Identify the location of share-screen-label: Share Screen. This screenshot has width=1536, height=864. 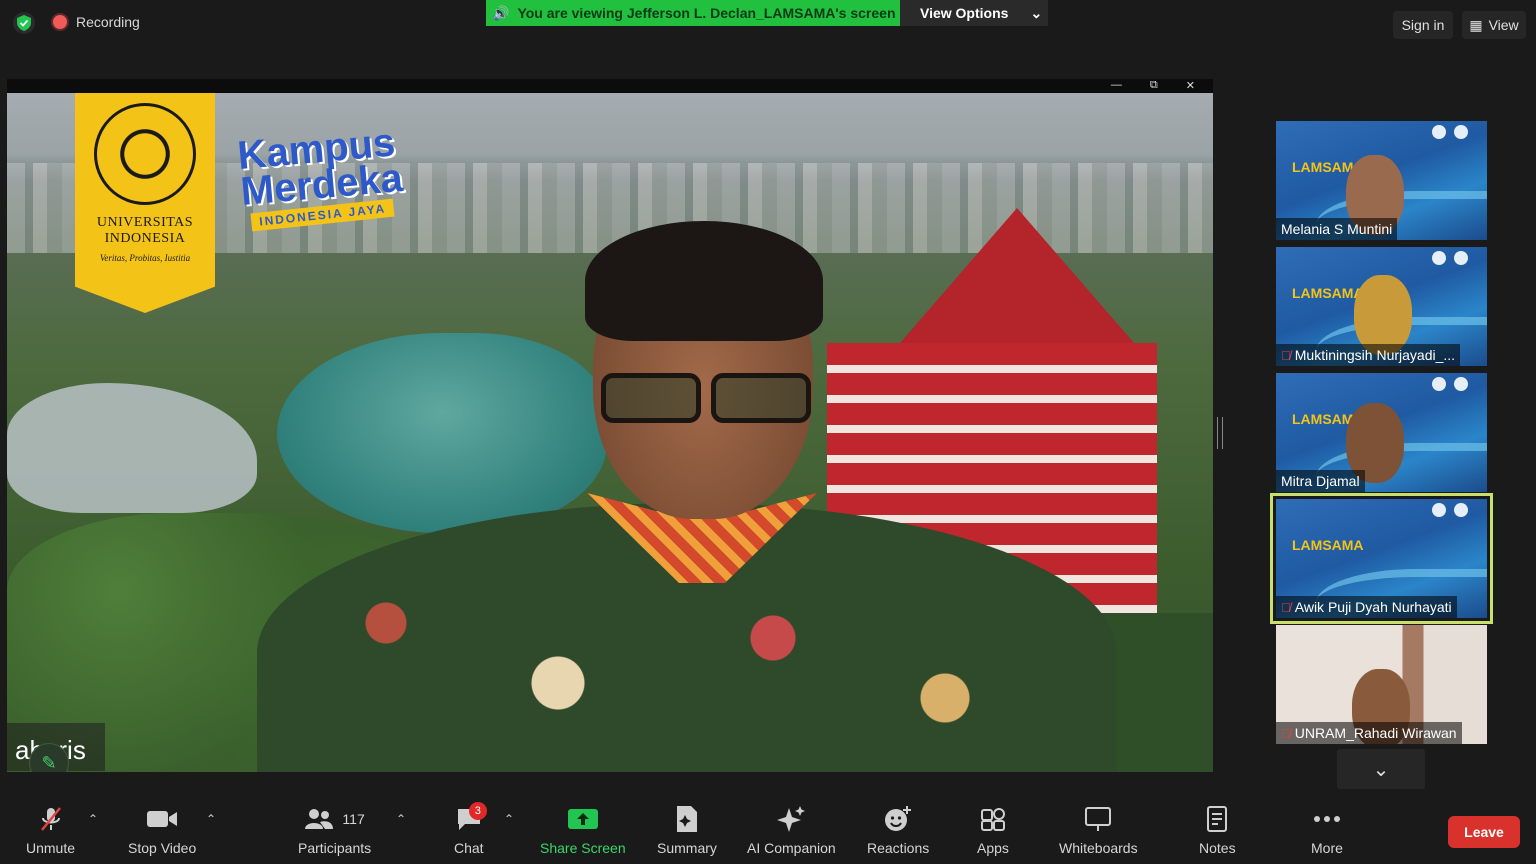
(583, 848).